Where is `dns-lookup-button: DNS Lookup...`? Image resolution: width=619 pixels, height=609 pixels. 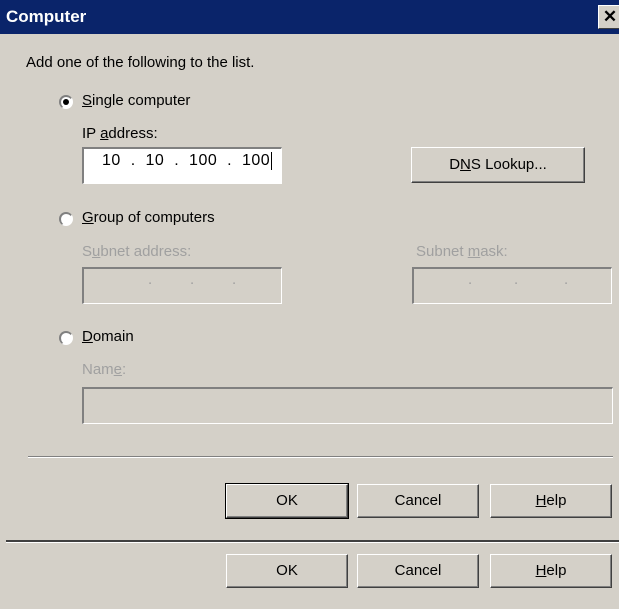
dns-lookup-button: DNS Lookup... is located at coordinates (498, 165).